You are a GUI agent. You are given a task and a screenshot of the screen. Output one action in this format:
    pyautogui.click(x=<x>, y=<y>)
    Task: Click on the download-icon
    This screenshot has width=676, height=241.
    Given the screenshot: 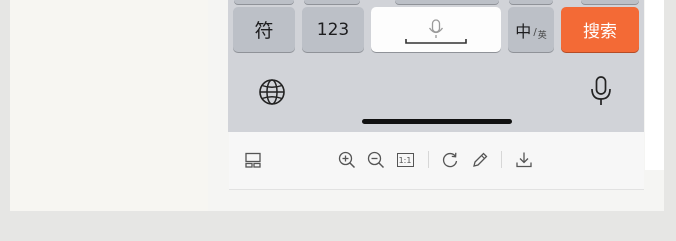 What is the action you would take?
    pyautogui.click(x=524, y=160)
    